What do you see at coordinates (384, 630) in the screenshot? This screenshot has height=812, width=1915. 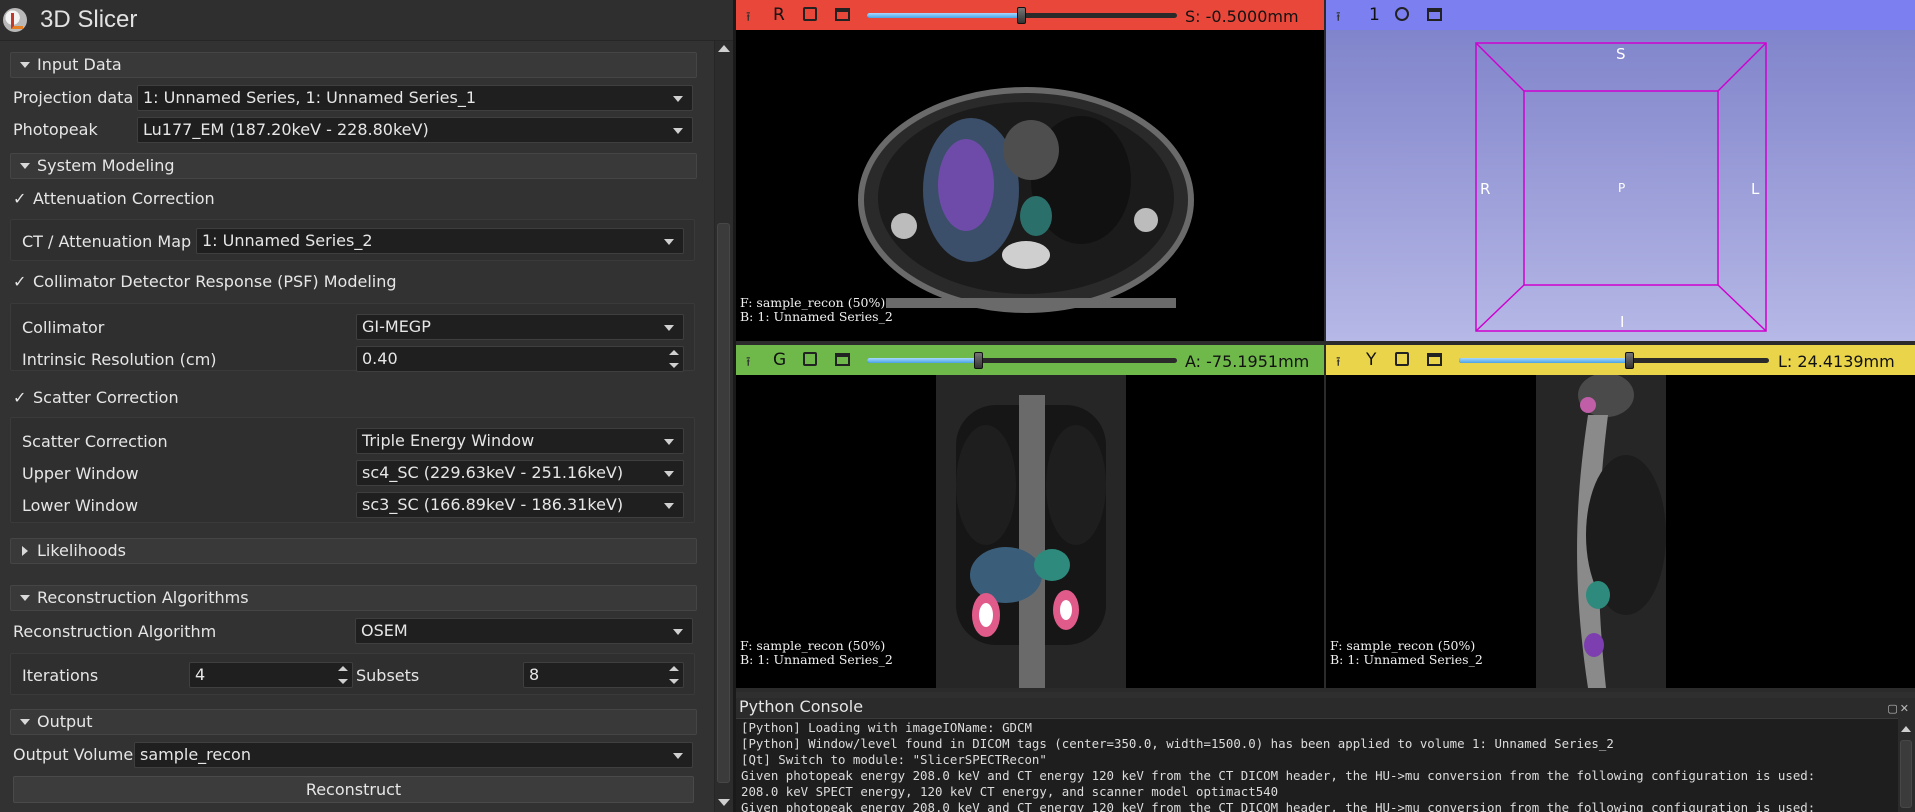 I see `reconstruction-algorithm-value: OSEM` at bounding box center [384, 630].